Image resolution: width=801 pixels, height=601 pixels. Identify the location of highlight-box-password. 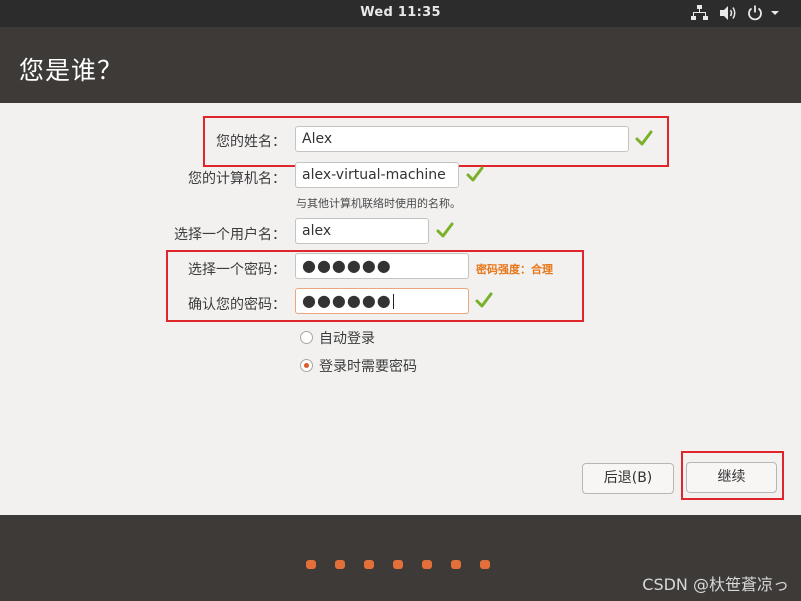
(375, 286).